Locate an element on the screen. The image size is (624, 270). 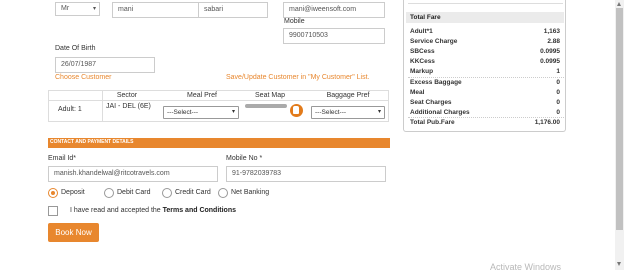
title-select: Mr ▾ is located at coordinates (77, 9).